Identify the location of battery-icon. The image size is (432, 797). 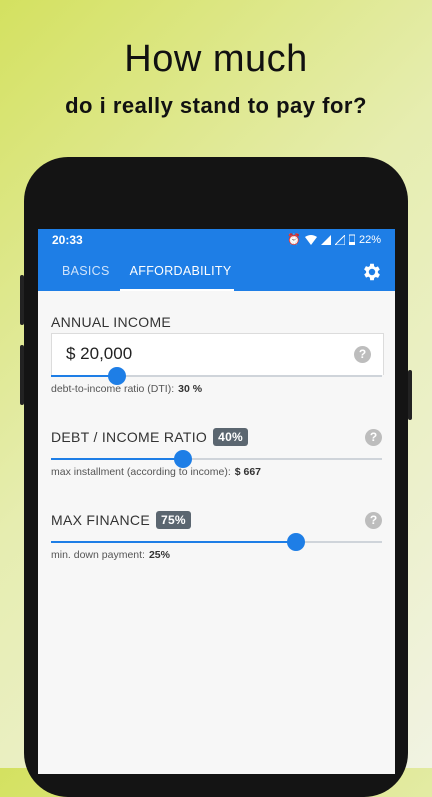
(351, 239).